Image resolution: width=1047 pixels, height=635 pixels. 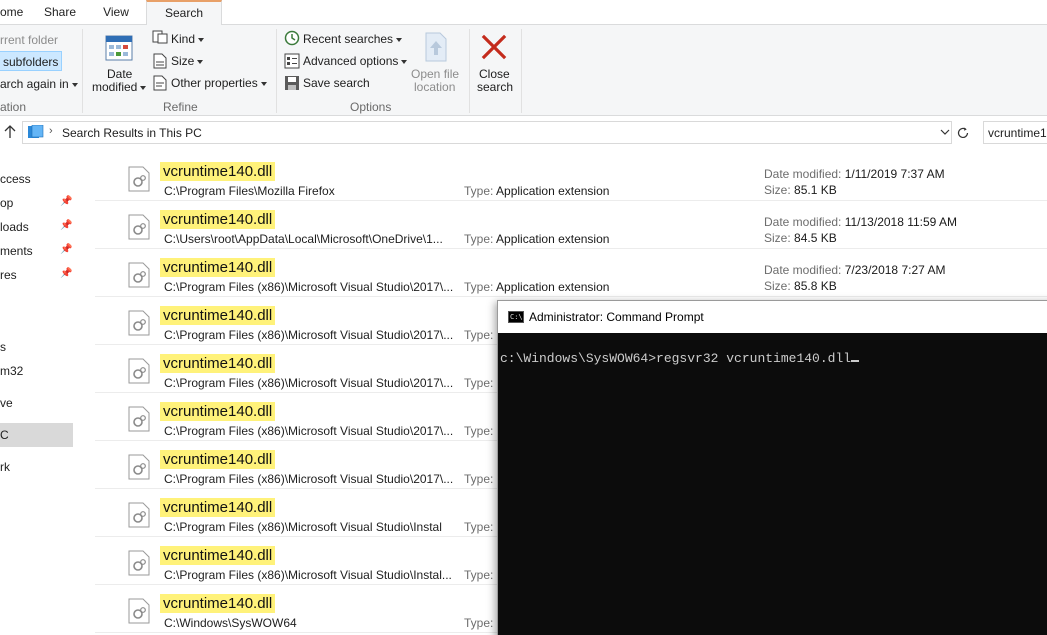 What do you see at coordinates (772, 317) in the screenshot?
I see `command-prompt-title-bar: C:\ Administrator: Command Prompt` at bounding box center [772, 317].